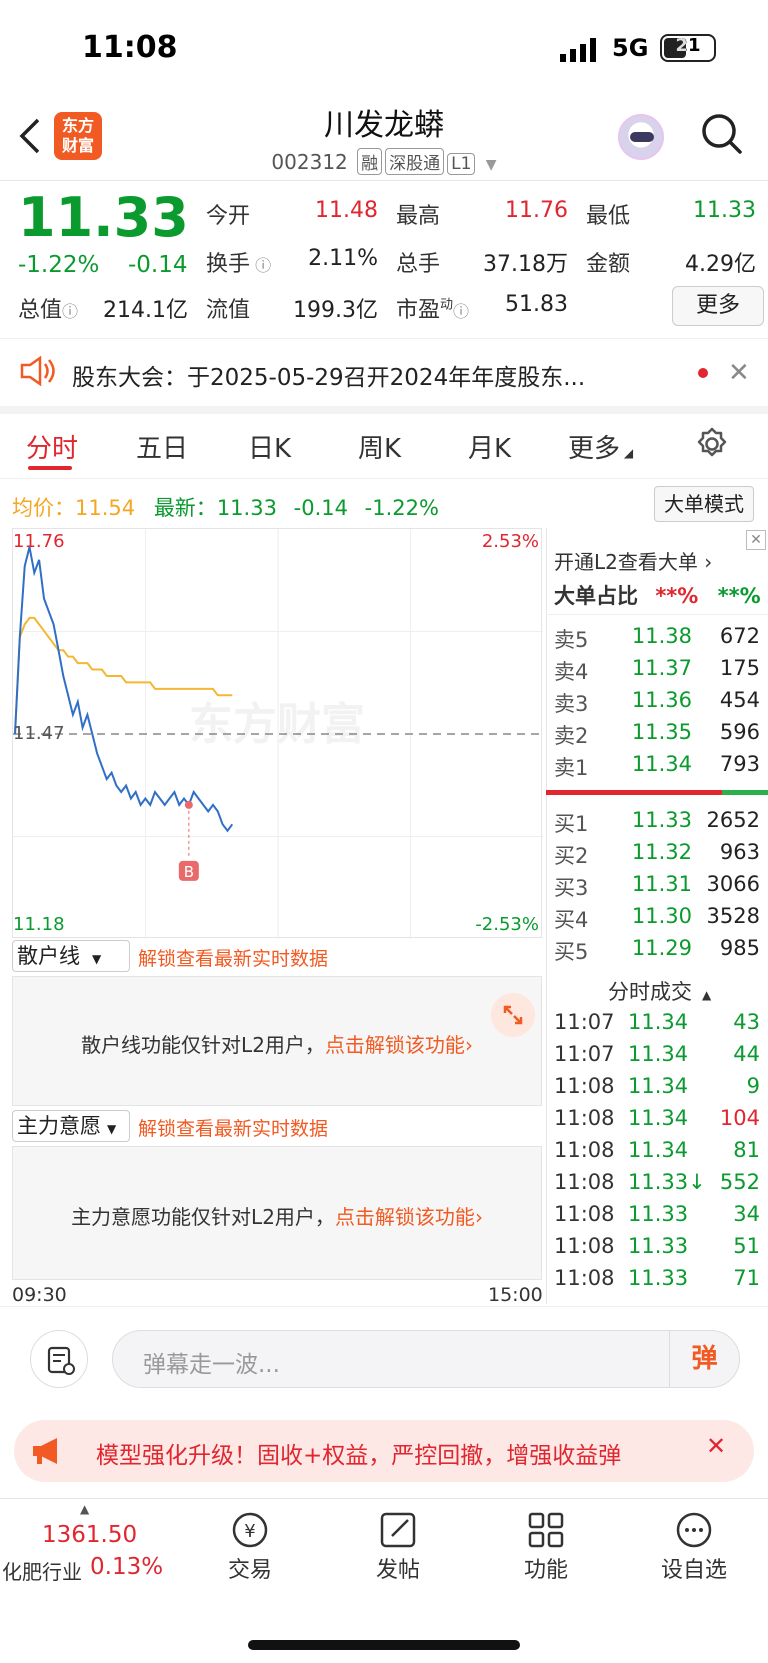 The image size is (768, 1663). Describe the element at coordinates (746, 1246) in the screenshot. I see `tick-volume: 51` at that location.